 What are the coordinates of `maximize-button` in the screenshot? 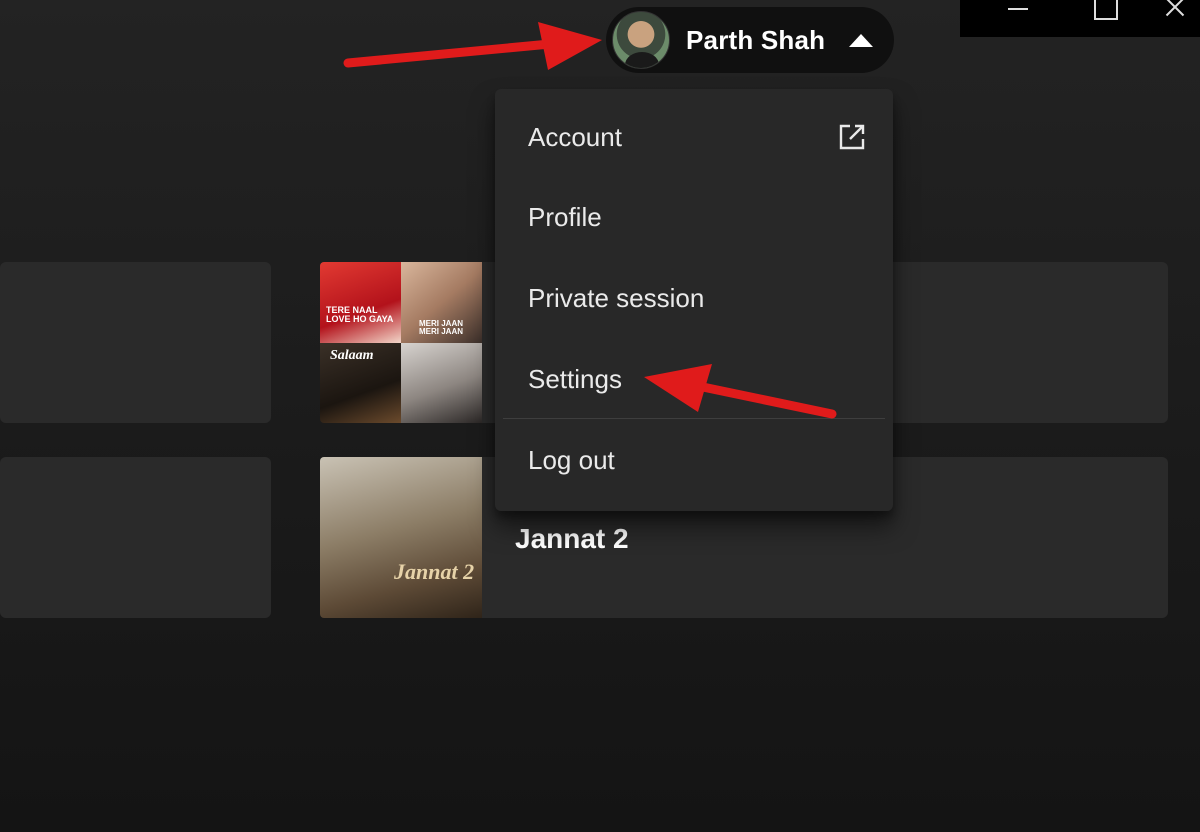 It's located at (1106, 18).